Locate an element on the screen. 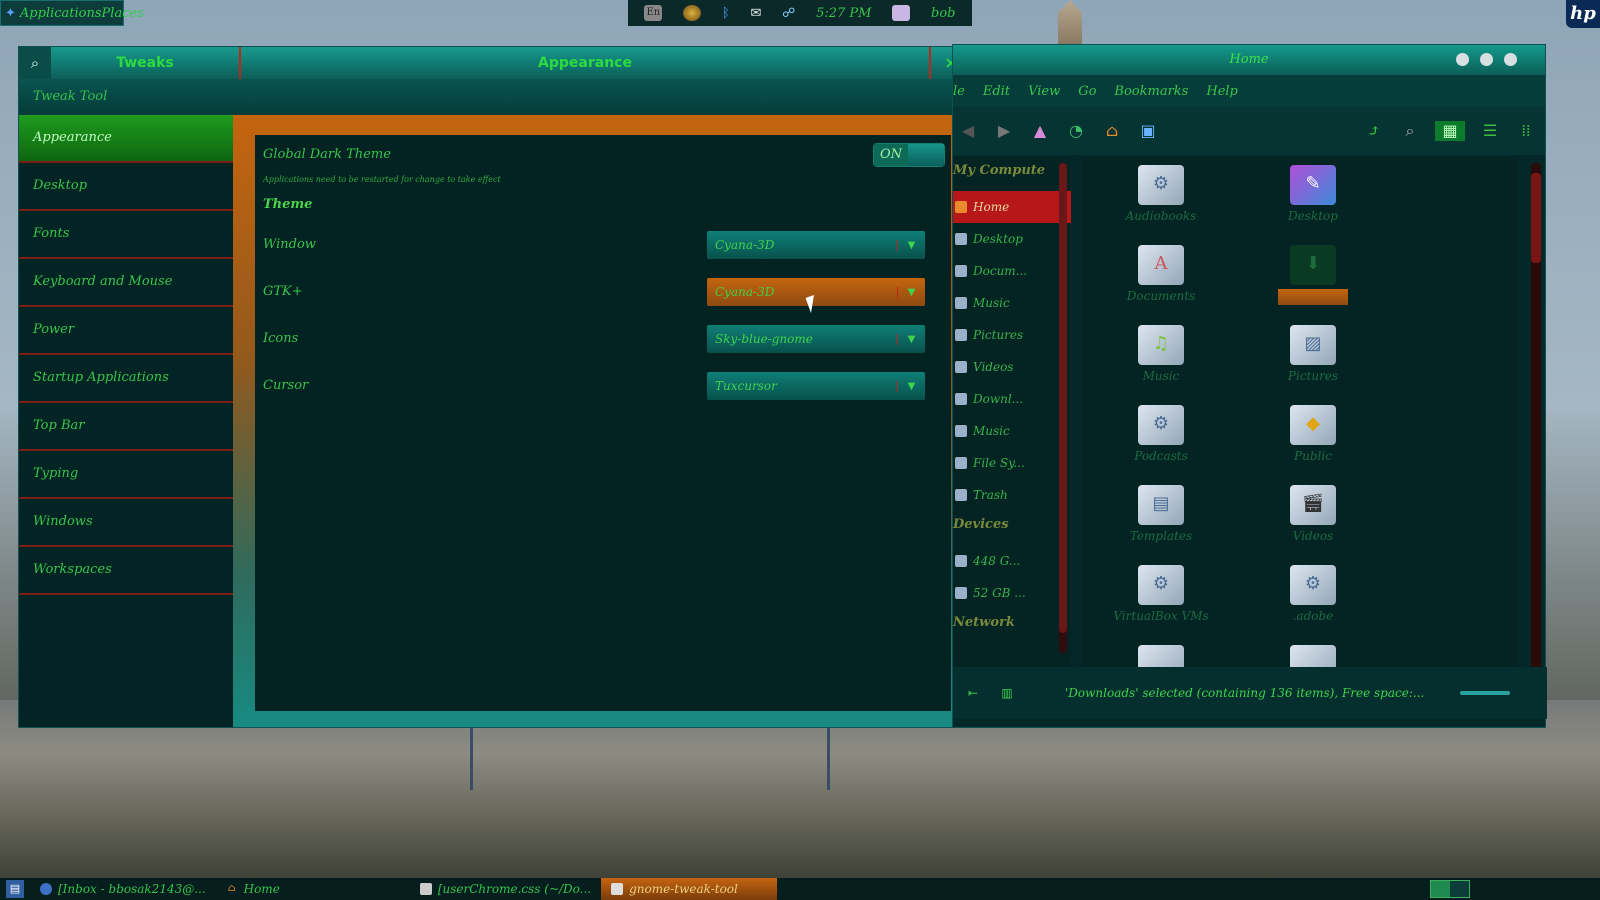  zoom-slider is located at coordinates (1485, 693).